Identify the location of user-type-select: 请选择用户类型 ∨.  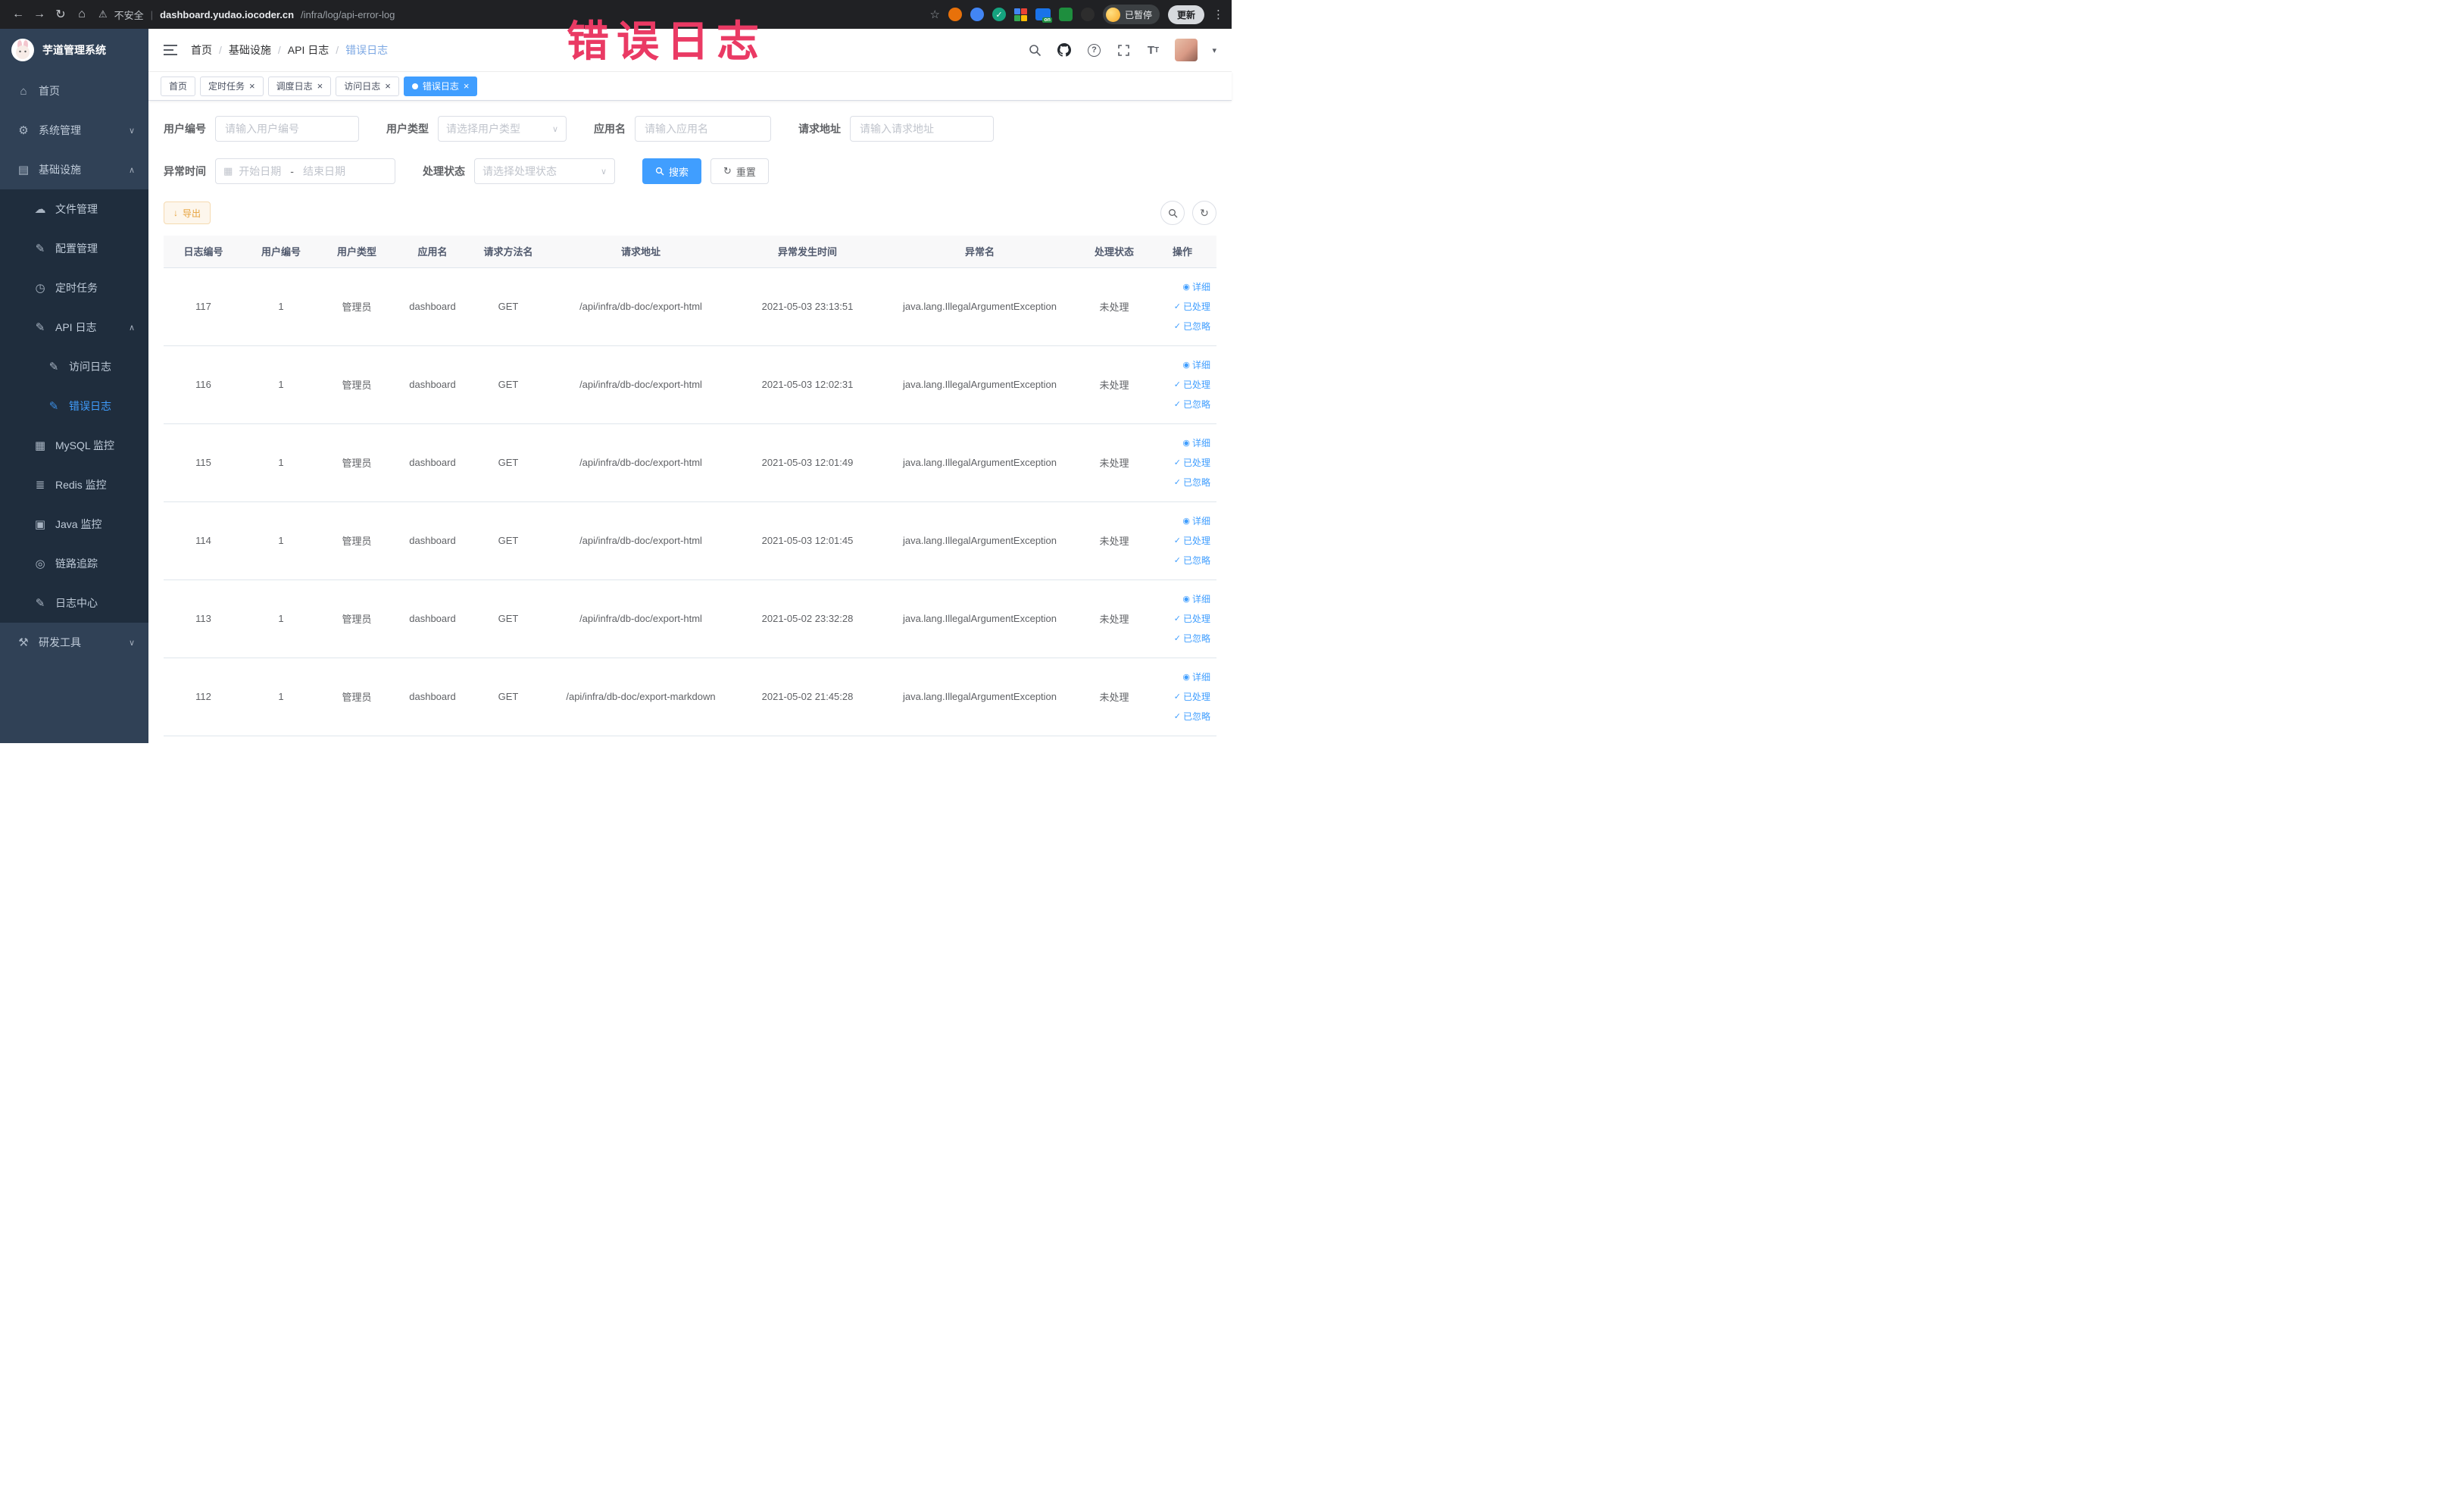
(502, 129).